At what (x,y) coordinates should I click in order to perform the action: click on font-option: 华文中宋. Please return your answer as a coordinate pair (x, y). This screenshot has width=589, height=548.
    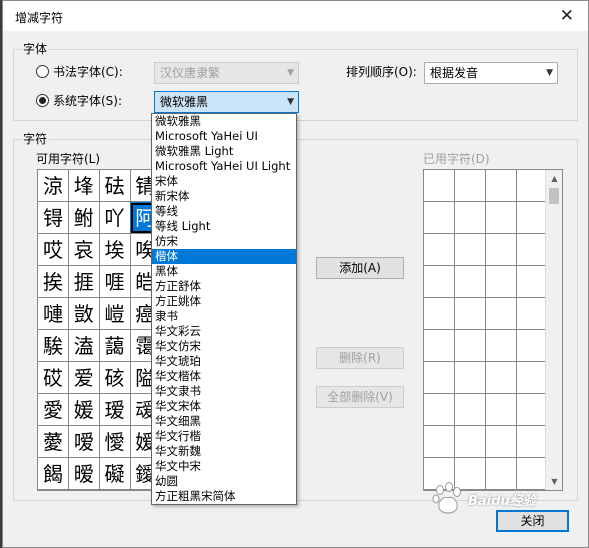
    Looking at the image, I should click on (224, 466).